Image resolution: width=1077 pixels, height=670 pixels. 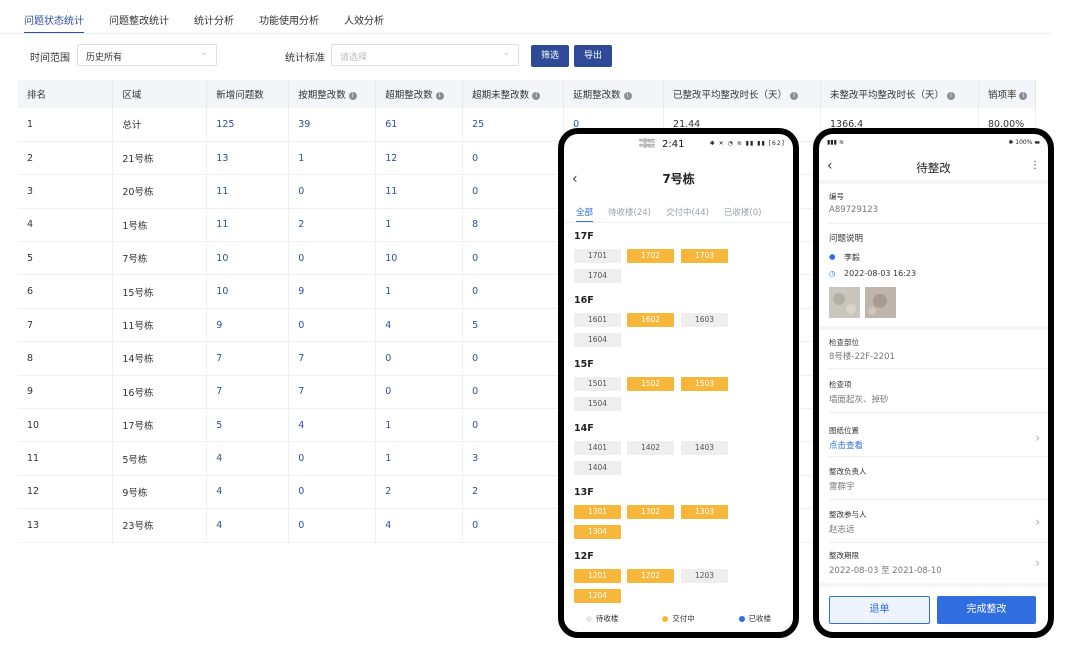 I want to click on time-range-label: 时间范围, so click(x=50, y=58).